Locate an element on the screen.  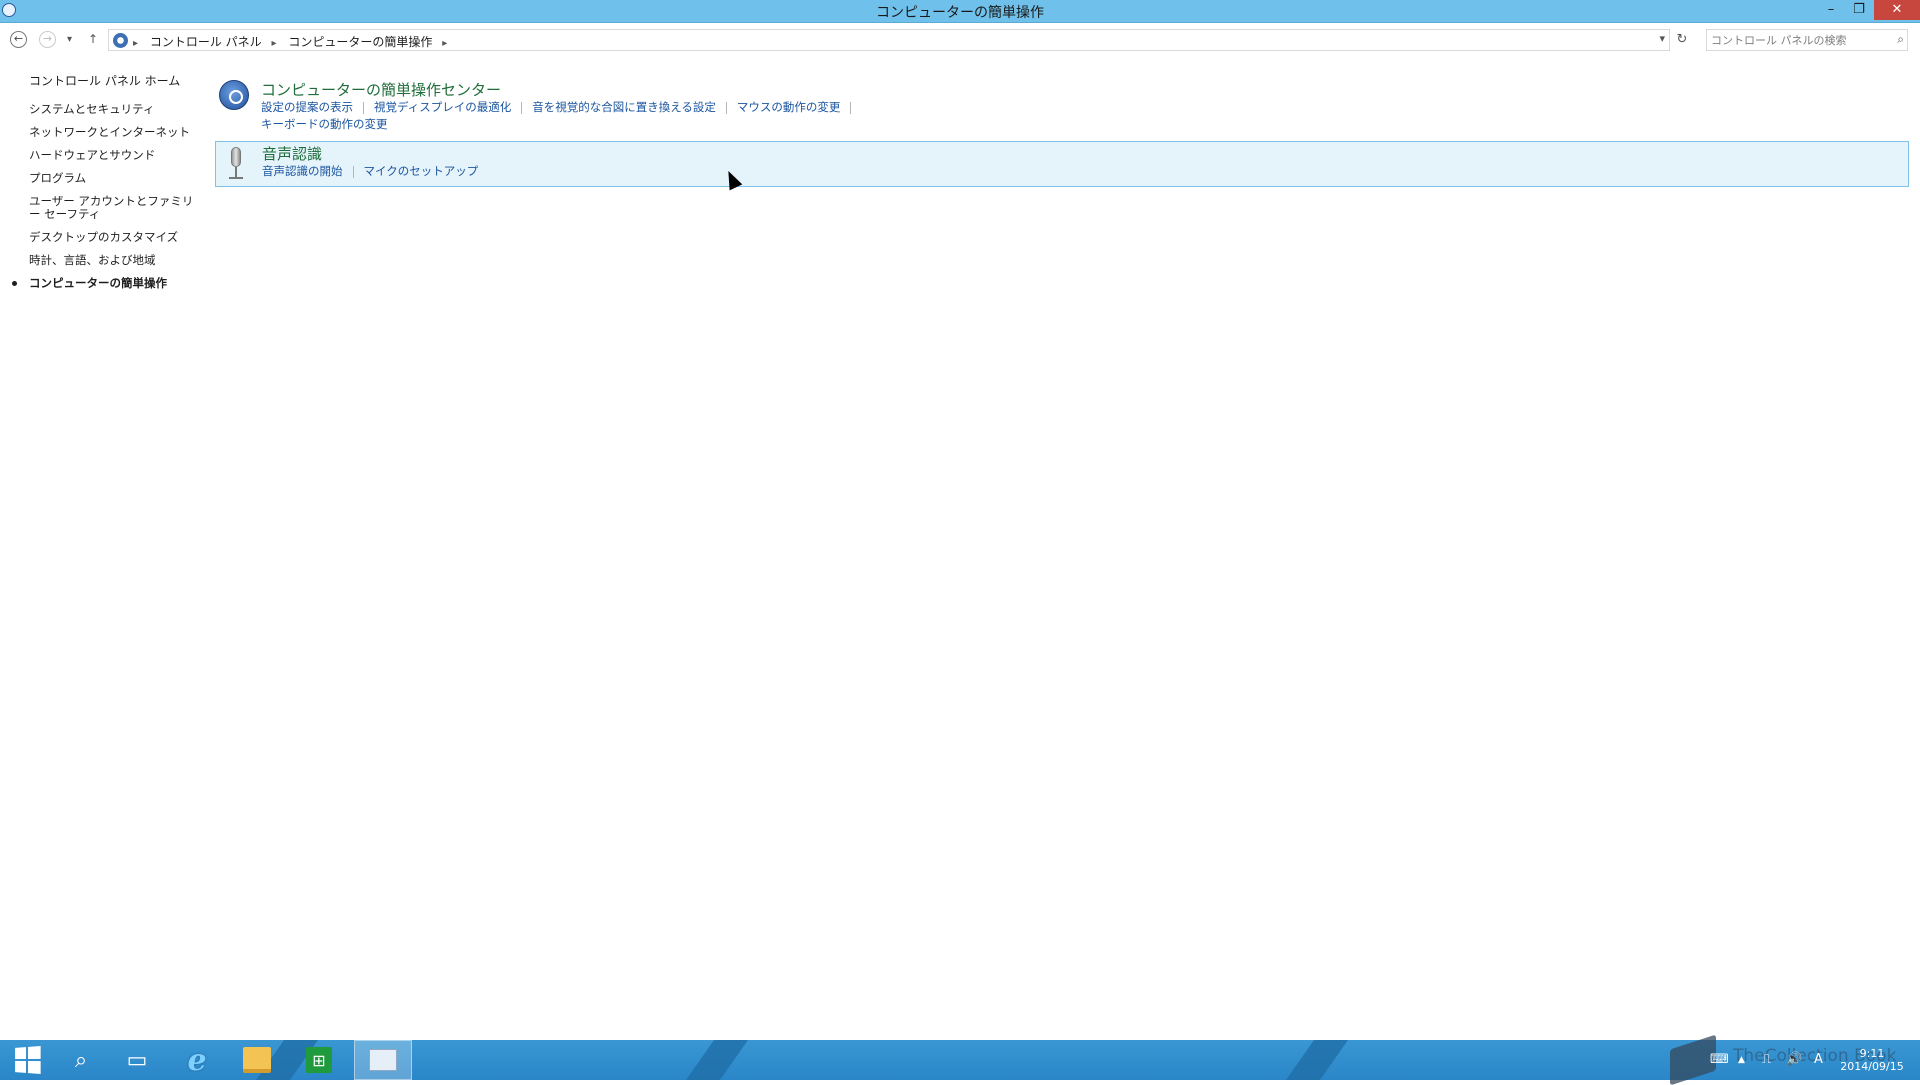
link-view-suggestions: 設定の提案の表示 is located at coordinates (307, 107).